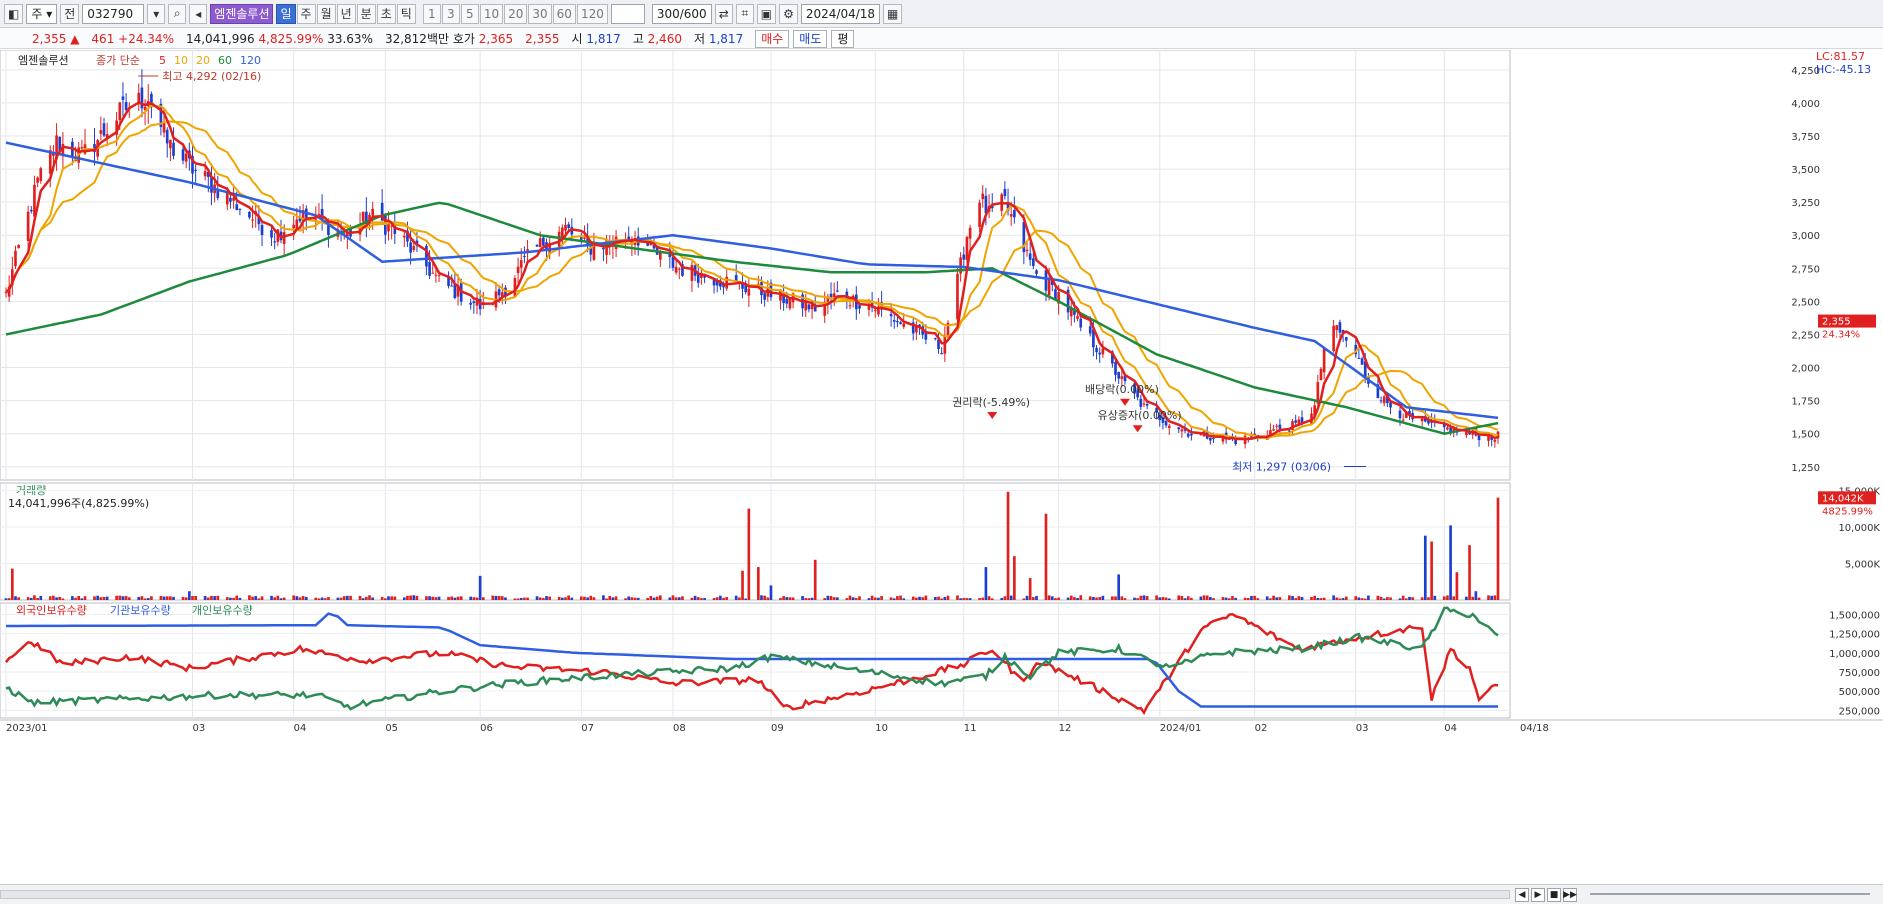 This screenshot has width=1883, height=904. I want to click on interval-button: 1, so click(431, 13).